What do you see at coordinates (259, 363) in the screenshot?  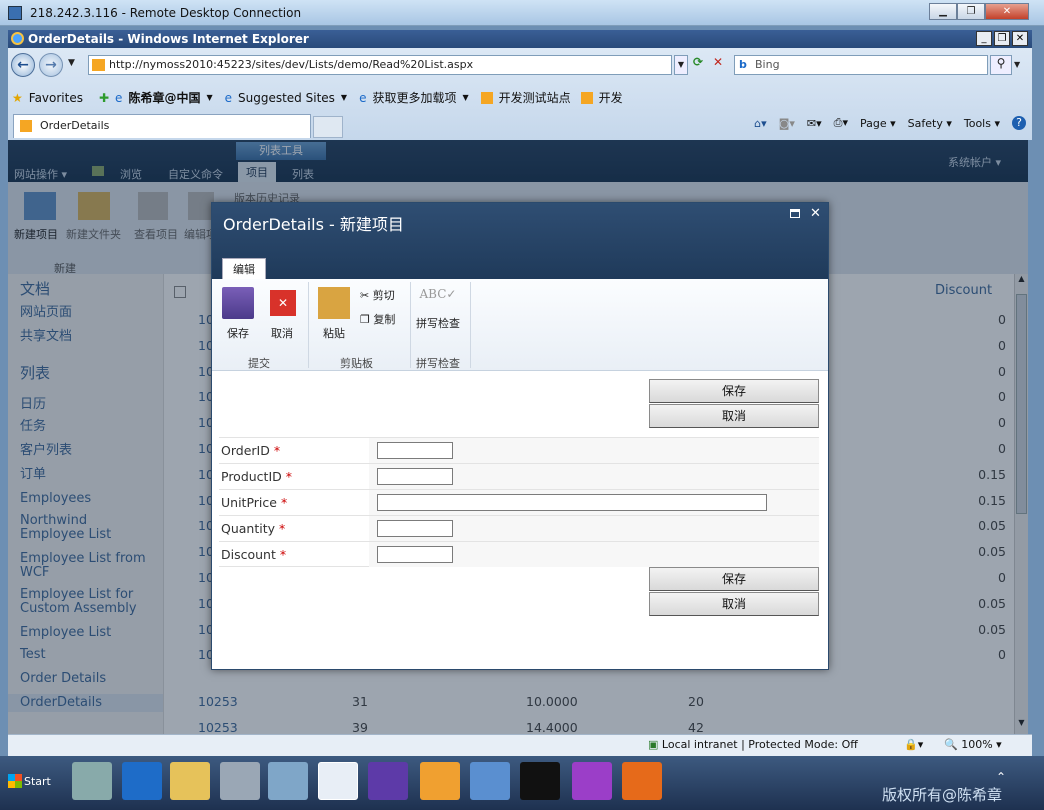 I see `group-commit: 提交` at bounding box center [259, 363].